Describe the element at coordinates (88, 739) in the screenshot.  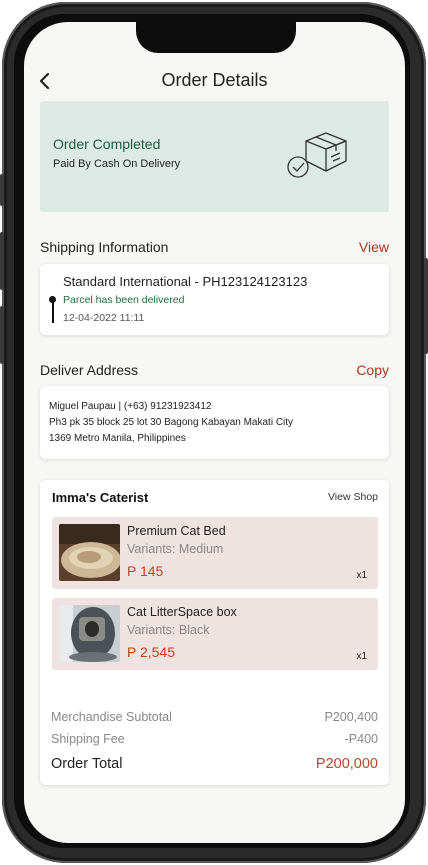
I see `shipping-fee-label: Shipping Fee` at that location.